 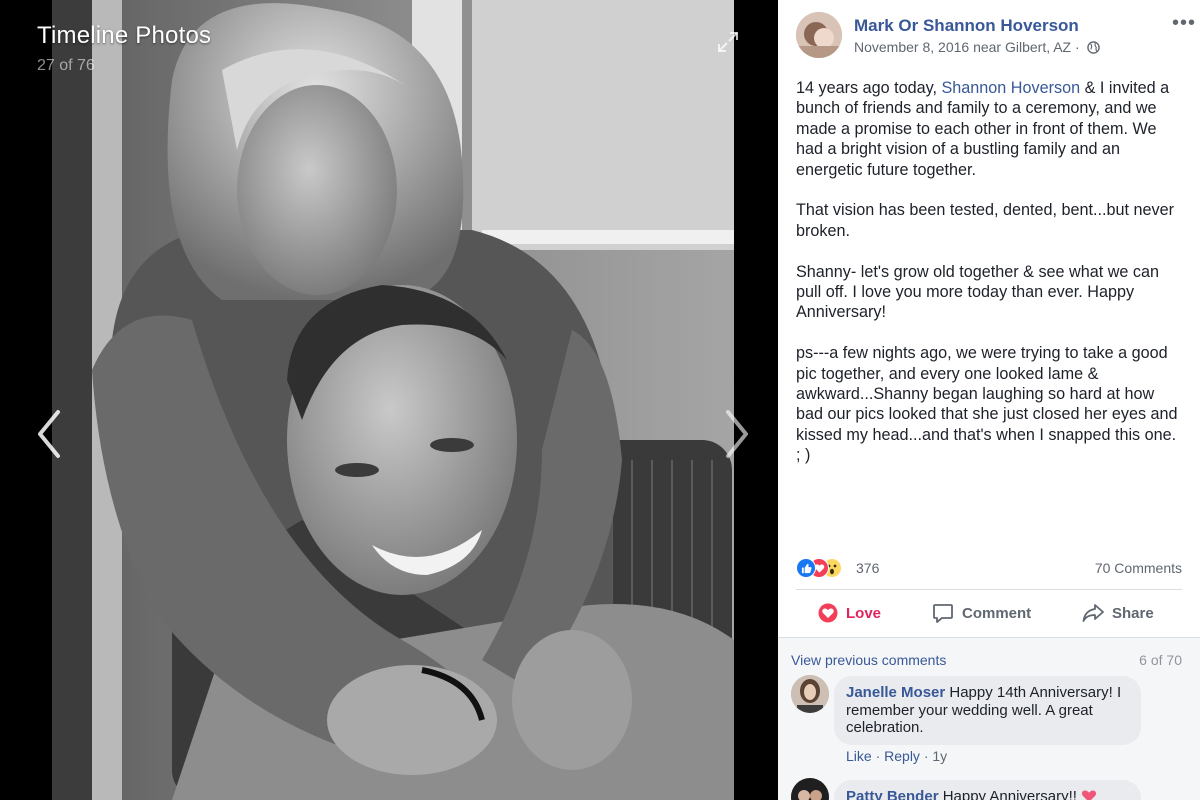 What do you see at coordinates (989, 568) in the screenshot?
I see `reactions-bar: 376 70 Comments` at bounding box center [989, 568].